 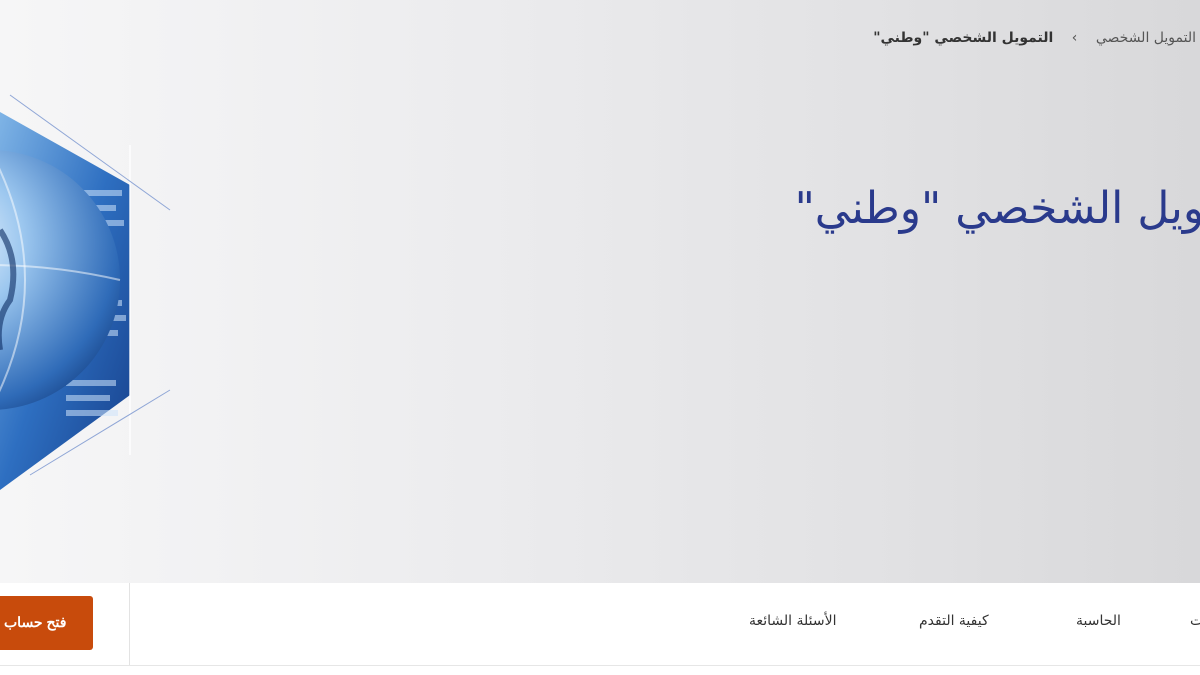 I want to click on tab-features: المميزات, so click(x=1195, y=621).